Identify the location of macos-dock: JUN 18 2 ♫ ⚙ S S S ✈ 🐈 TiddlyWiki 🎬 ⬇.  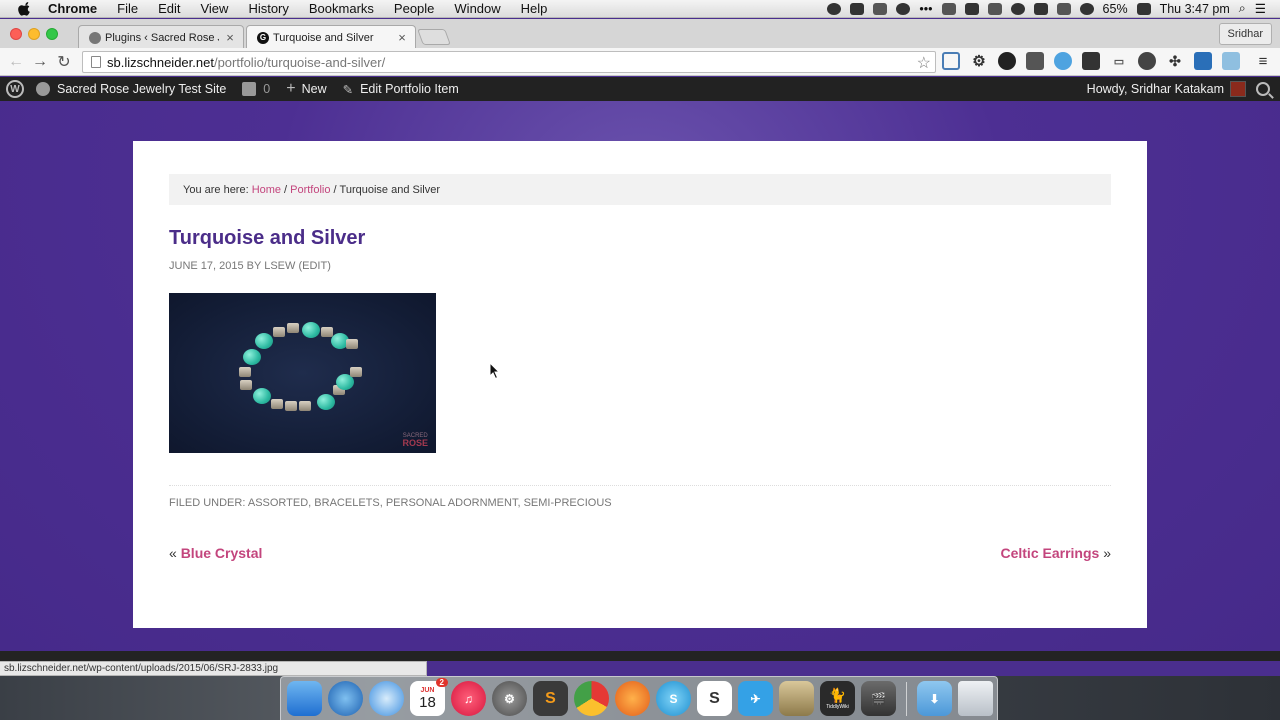
(639, 698).